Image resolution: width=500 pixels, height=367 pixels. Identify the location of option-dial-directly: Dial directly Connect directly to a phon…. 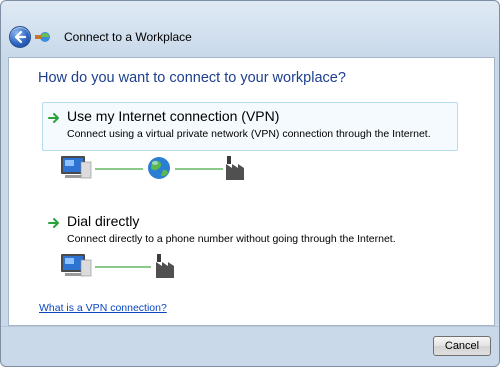
(250, 231).